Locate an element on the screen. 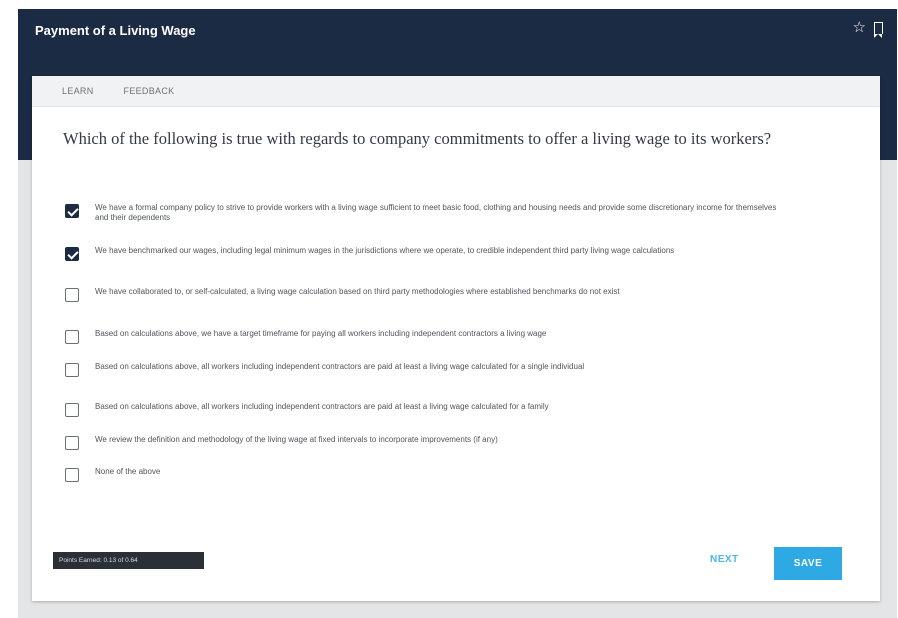 This screenshot has width=898, height=618. option-label: None of the above is located at coordinates (128, 471).